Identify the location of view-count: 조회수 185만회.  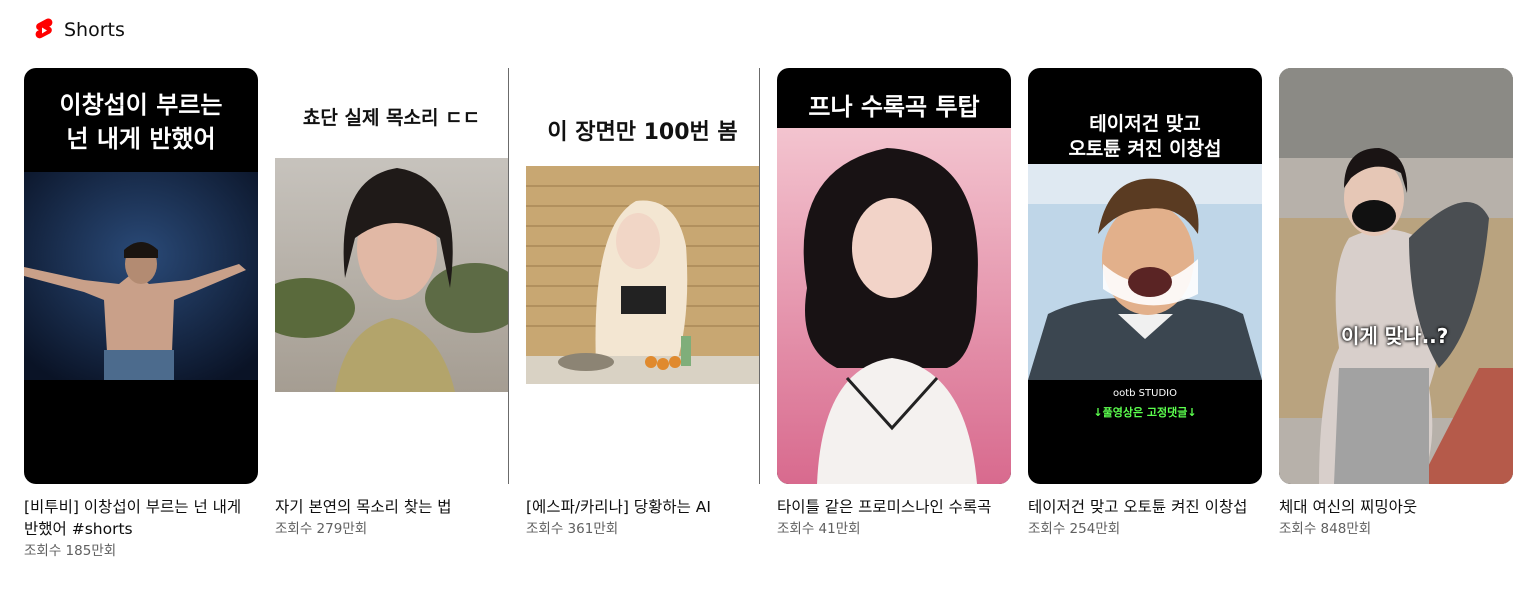
(70, 551).